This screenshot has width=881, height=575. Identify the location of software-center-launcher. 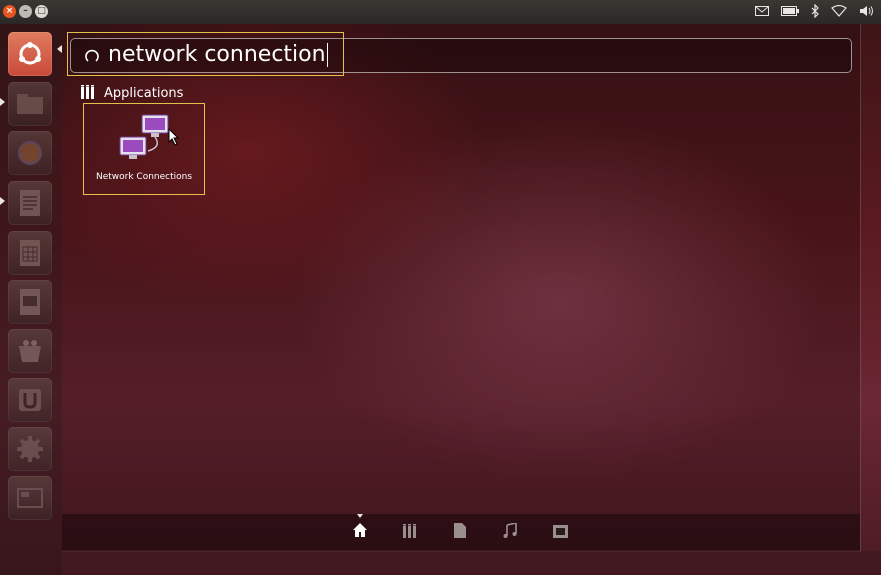
(30, 351).